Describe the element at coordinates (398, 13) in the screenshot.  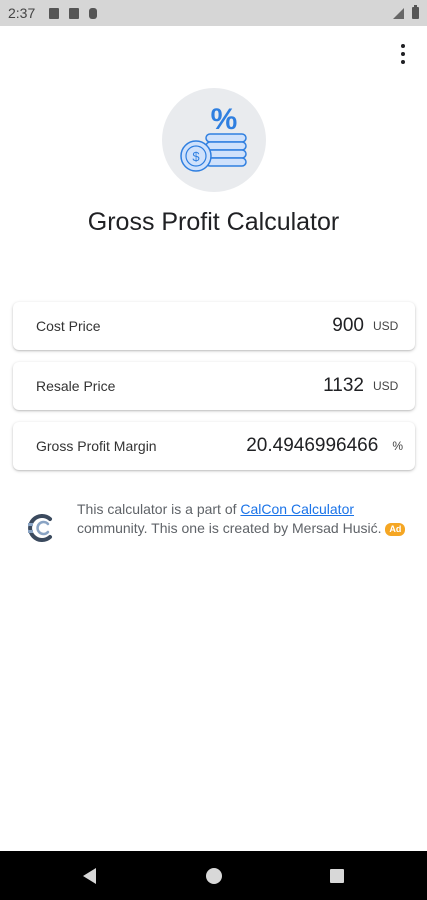
I see `signal-icon` at that location.